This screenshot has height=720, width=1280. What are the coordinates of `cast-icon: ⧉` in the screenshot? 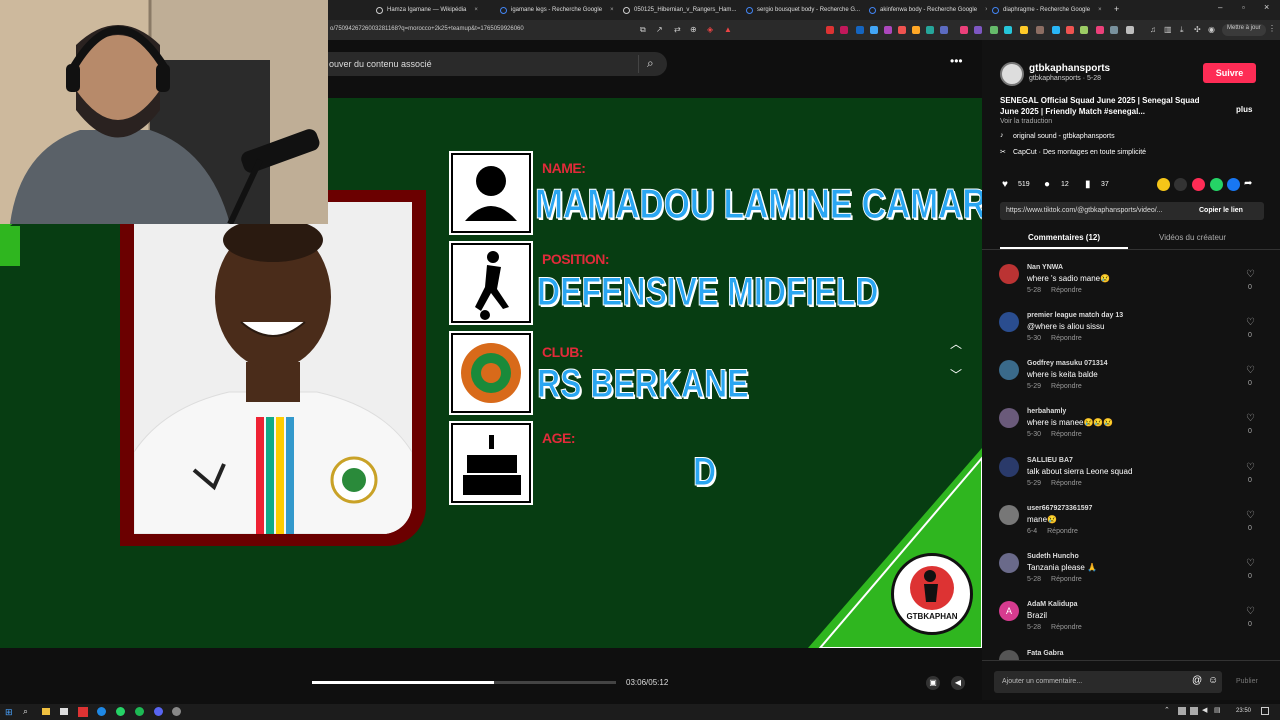 It's located at (643, 30).